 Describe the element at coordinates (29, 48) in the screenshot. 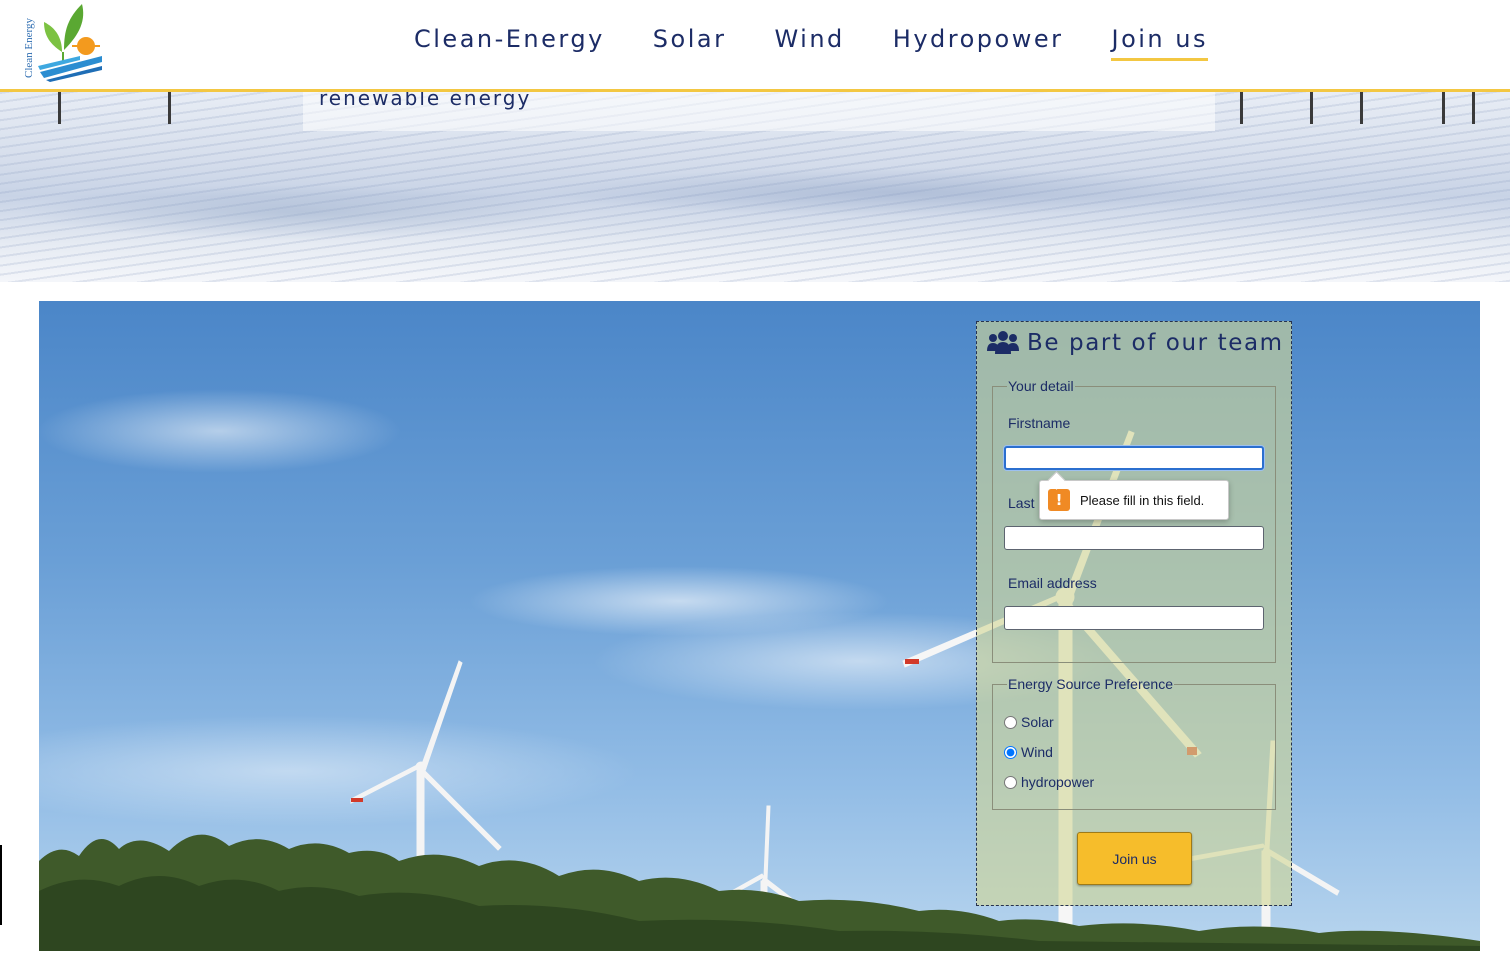

I see `logo-text: Clean Energy` at that location.